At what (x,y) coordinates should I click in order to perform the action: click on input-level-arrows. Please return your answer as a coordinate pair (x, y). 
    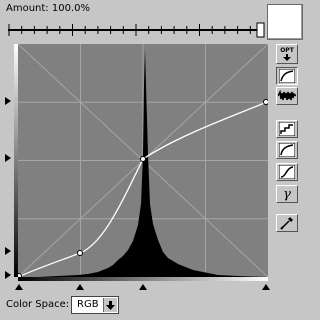
    Looking at the image, I should click on (8, 160).